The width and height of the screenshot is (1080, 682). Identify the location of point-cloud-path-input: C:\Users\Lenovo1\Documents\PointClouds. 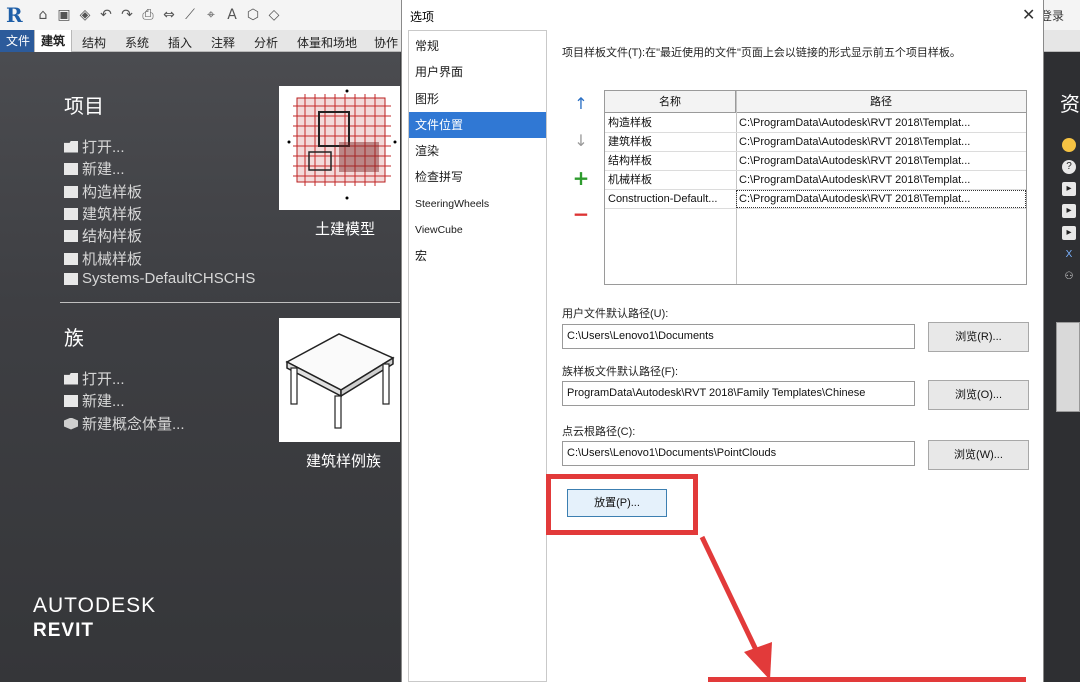
(738, 453).